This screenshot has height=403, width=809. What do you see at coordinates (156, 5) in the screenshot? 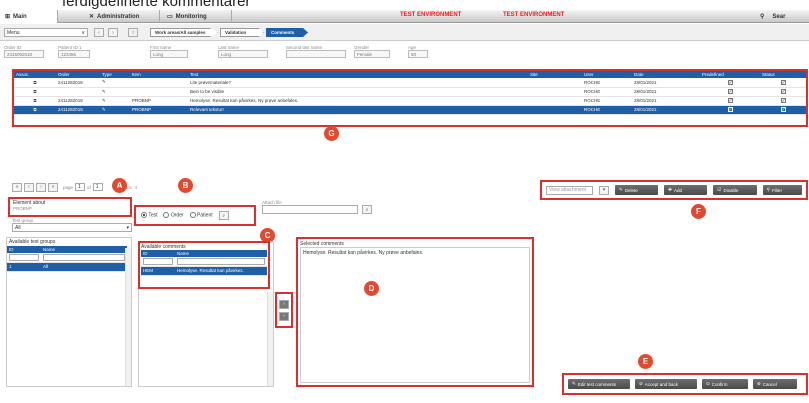
I see `page-heading: ferdigdefinerte kommentarer` at bounding box center [156, 5].